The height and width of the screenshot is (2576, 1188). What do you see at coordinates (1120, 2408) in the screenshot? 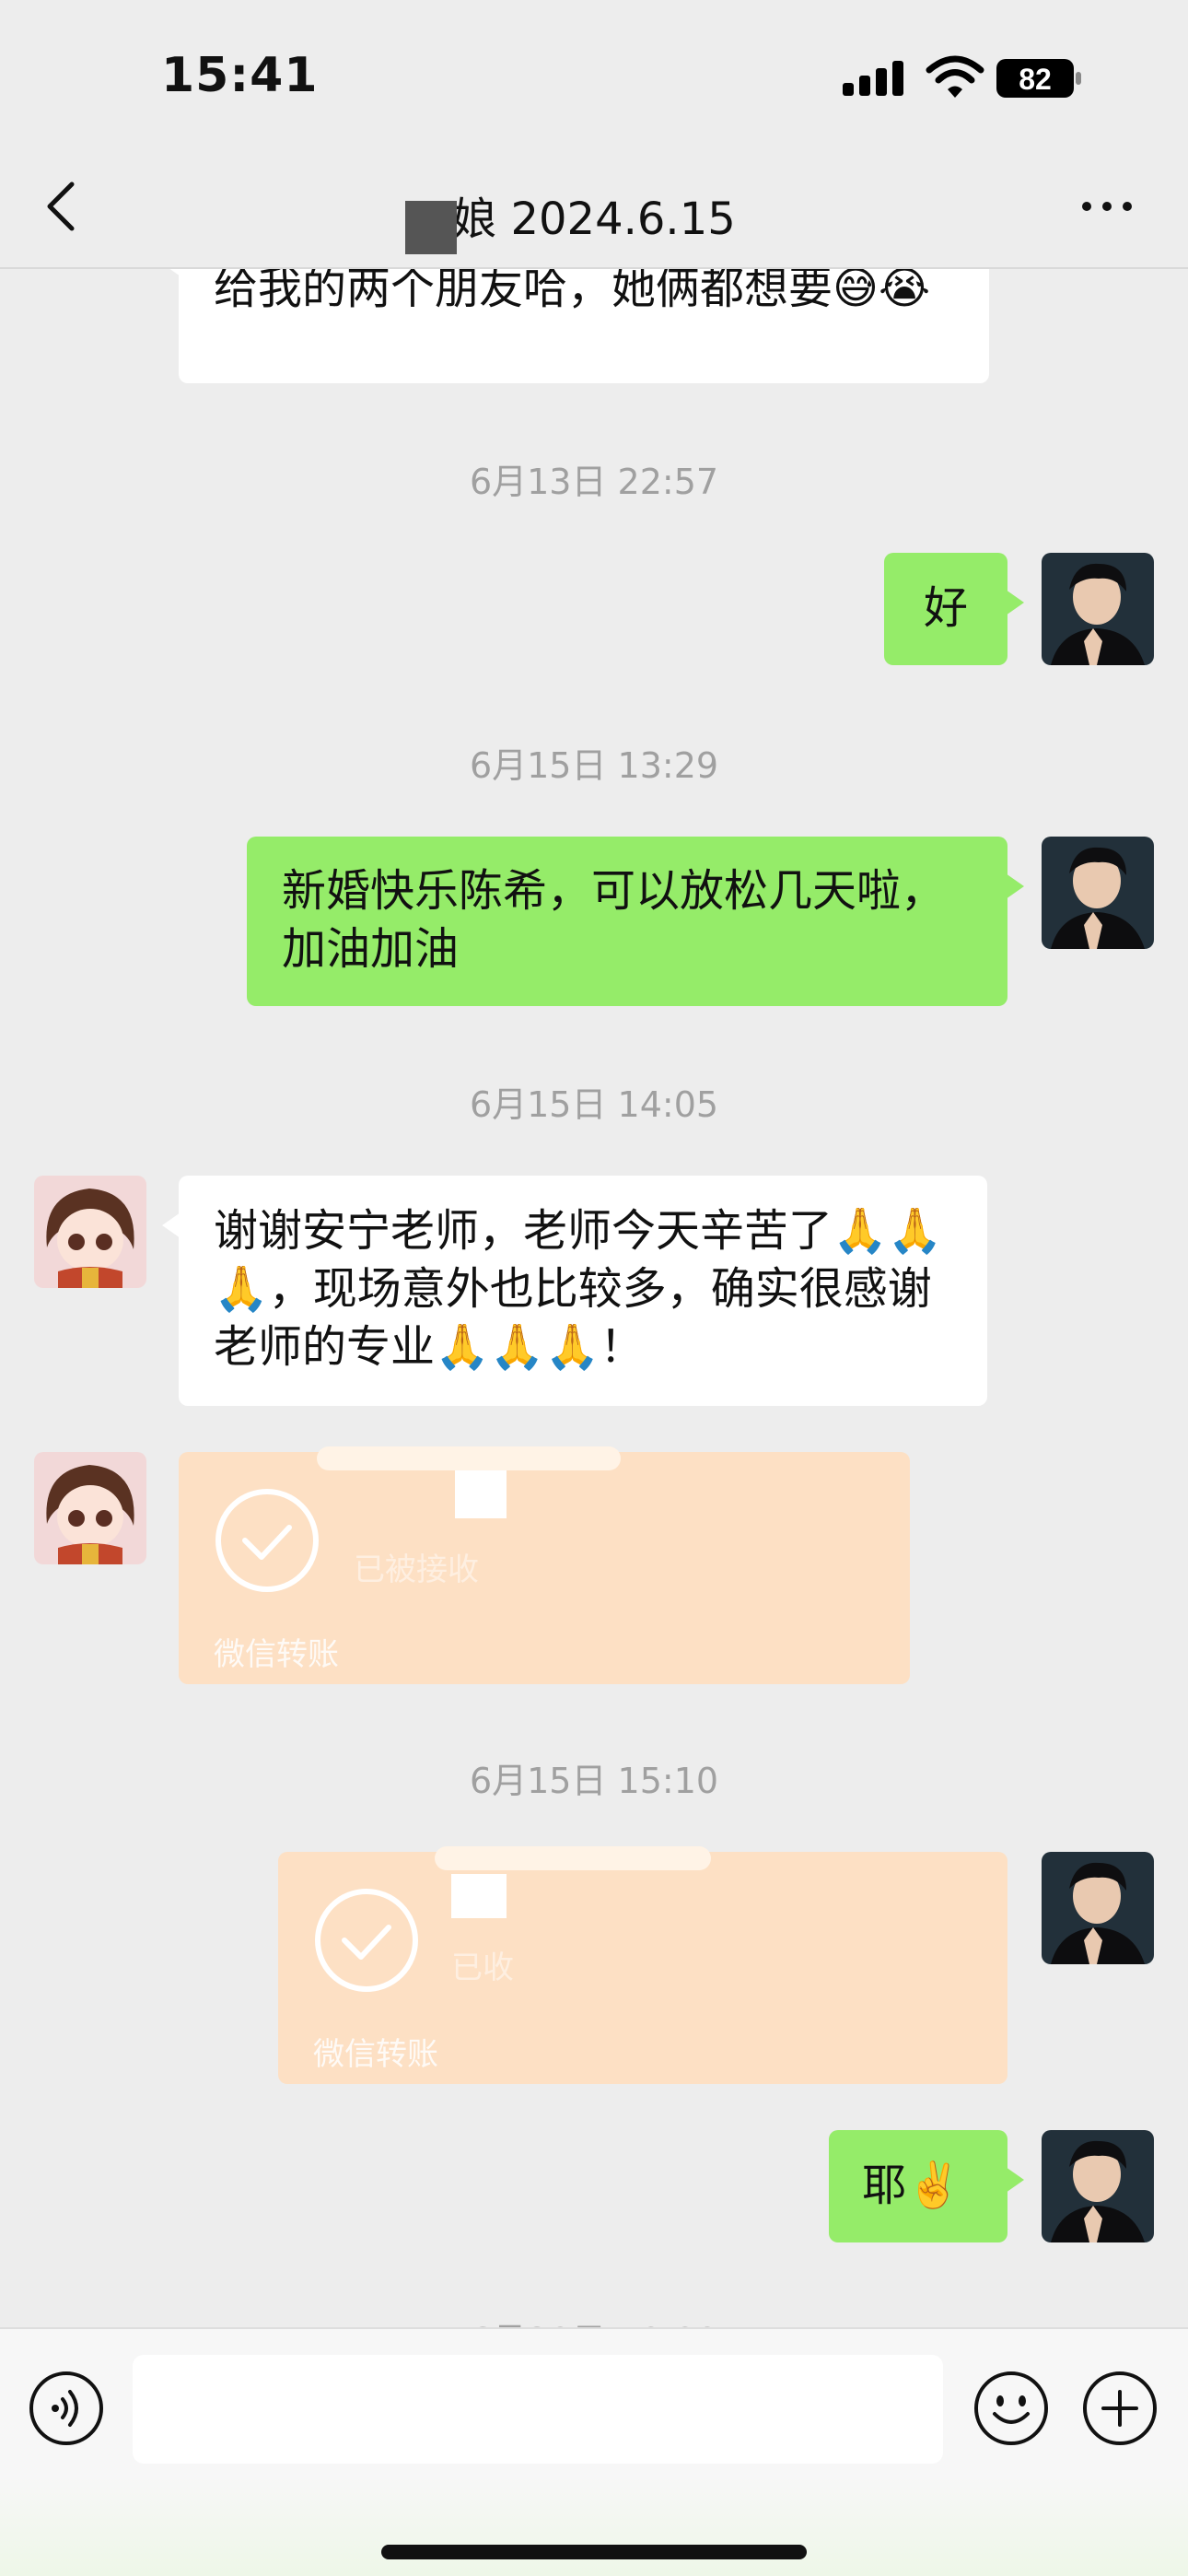
I see `plus-icon` at bounding box center [1120, 2408].